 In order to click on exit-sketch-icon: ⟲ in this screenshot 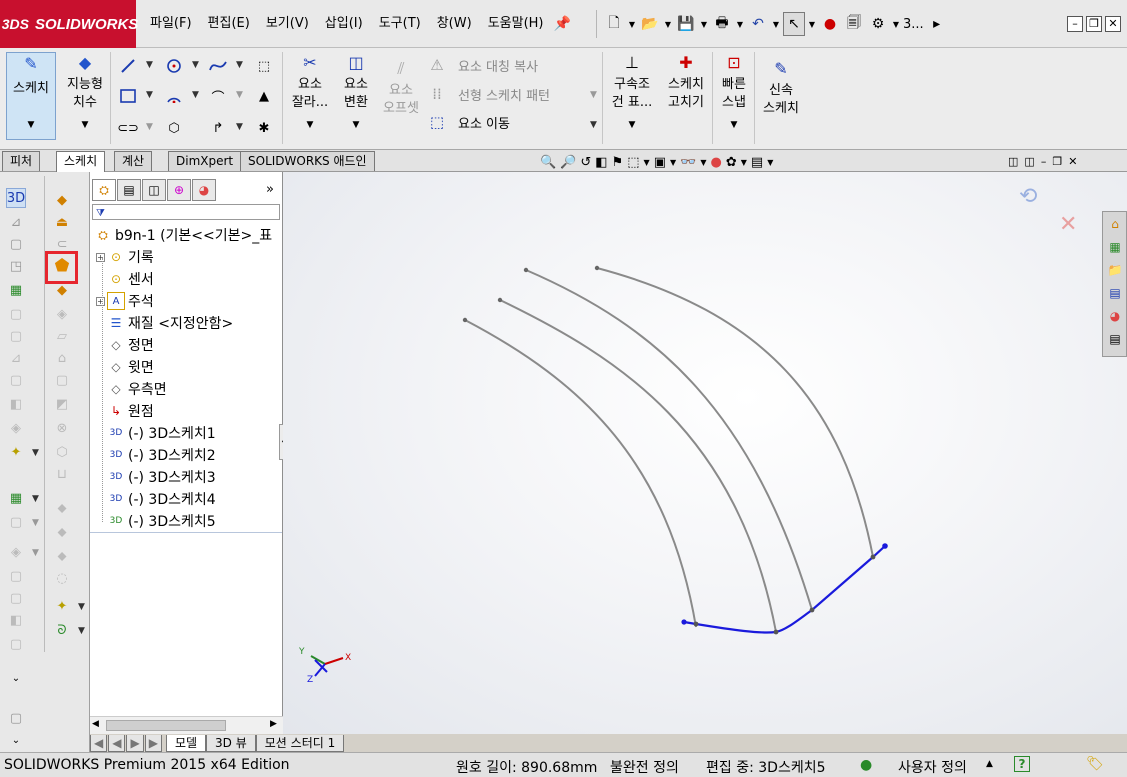, I will do `click(1028, 196)`.